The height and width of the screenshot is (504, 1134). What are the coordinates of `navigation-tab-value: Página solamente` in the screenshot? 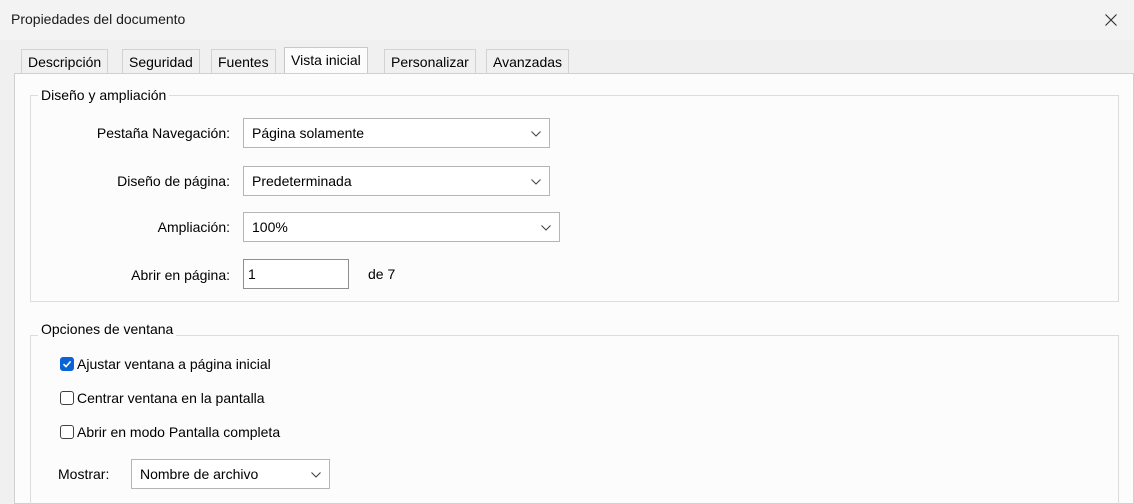 It's located at (308, 133).